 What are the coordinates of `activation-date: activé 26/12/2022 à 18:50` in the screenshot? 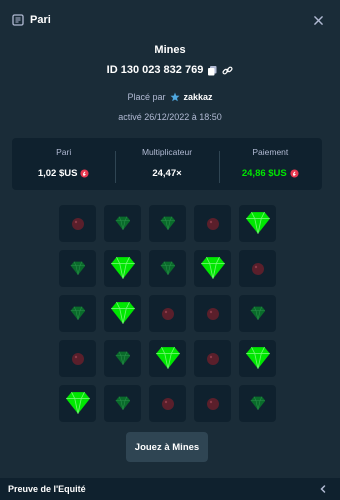 It's located at (170, 117).